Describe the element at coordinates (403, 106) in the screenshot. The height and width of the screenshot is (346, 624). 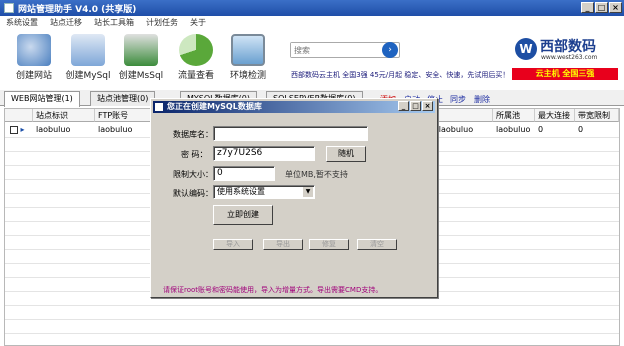
I see `dialog-minimize-button: _` at that location.